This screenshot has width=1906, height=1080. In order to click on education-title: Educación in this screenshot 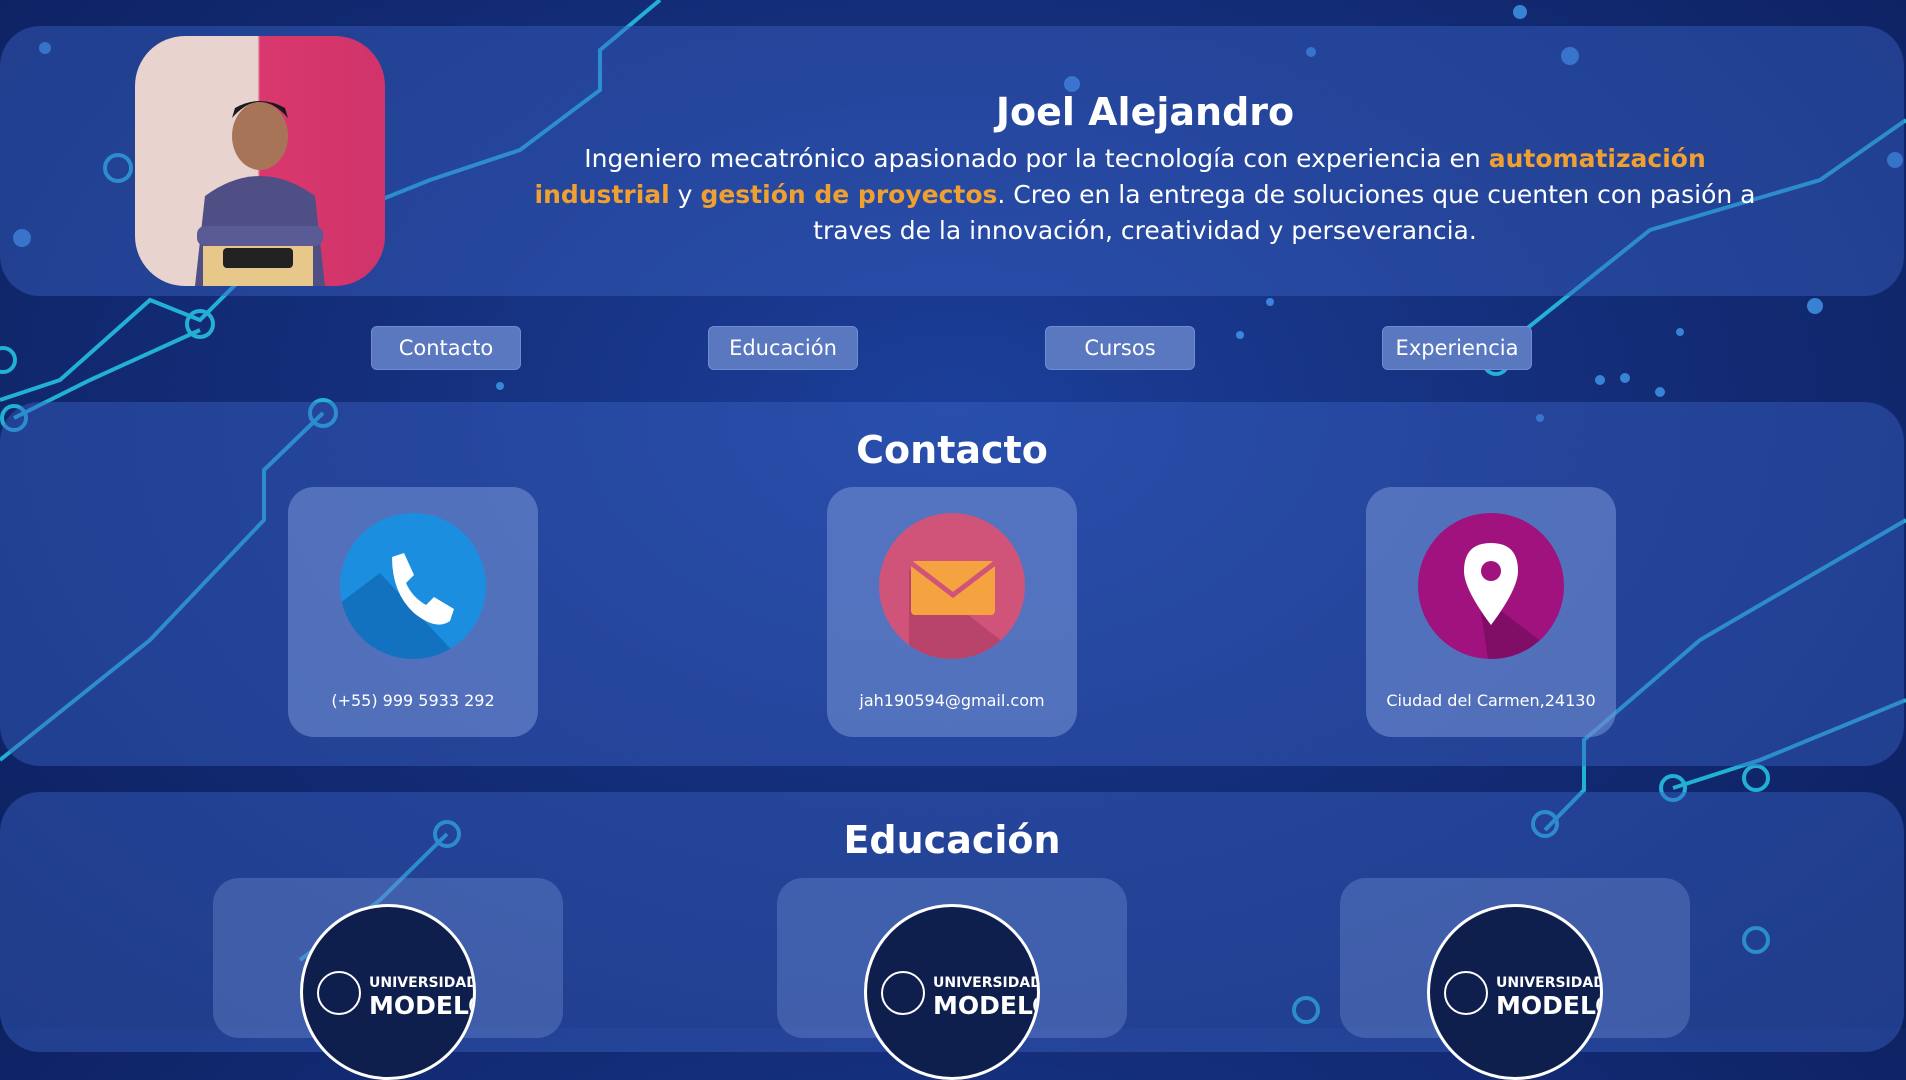, I will do `click(952, 840)`.